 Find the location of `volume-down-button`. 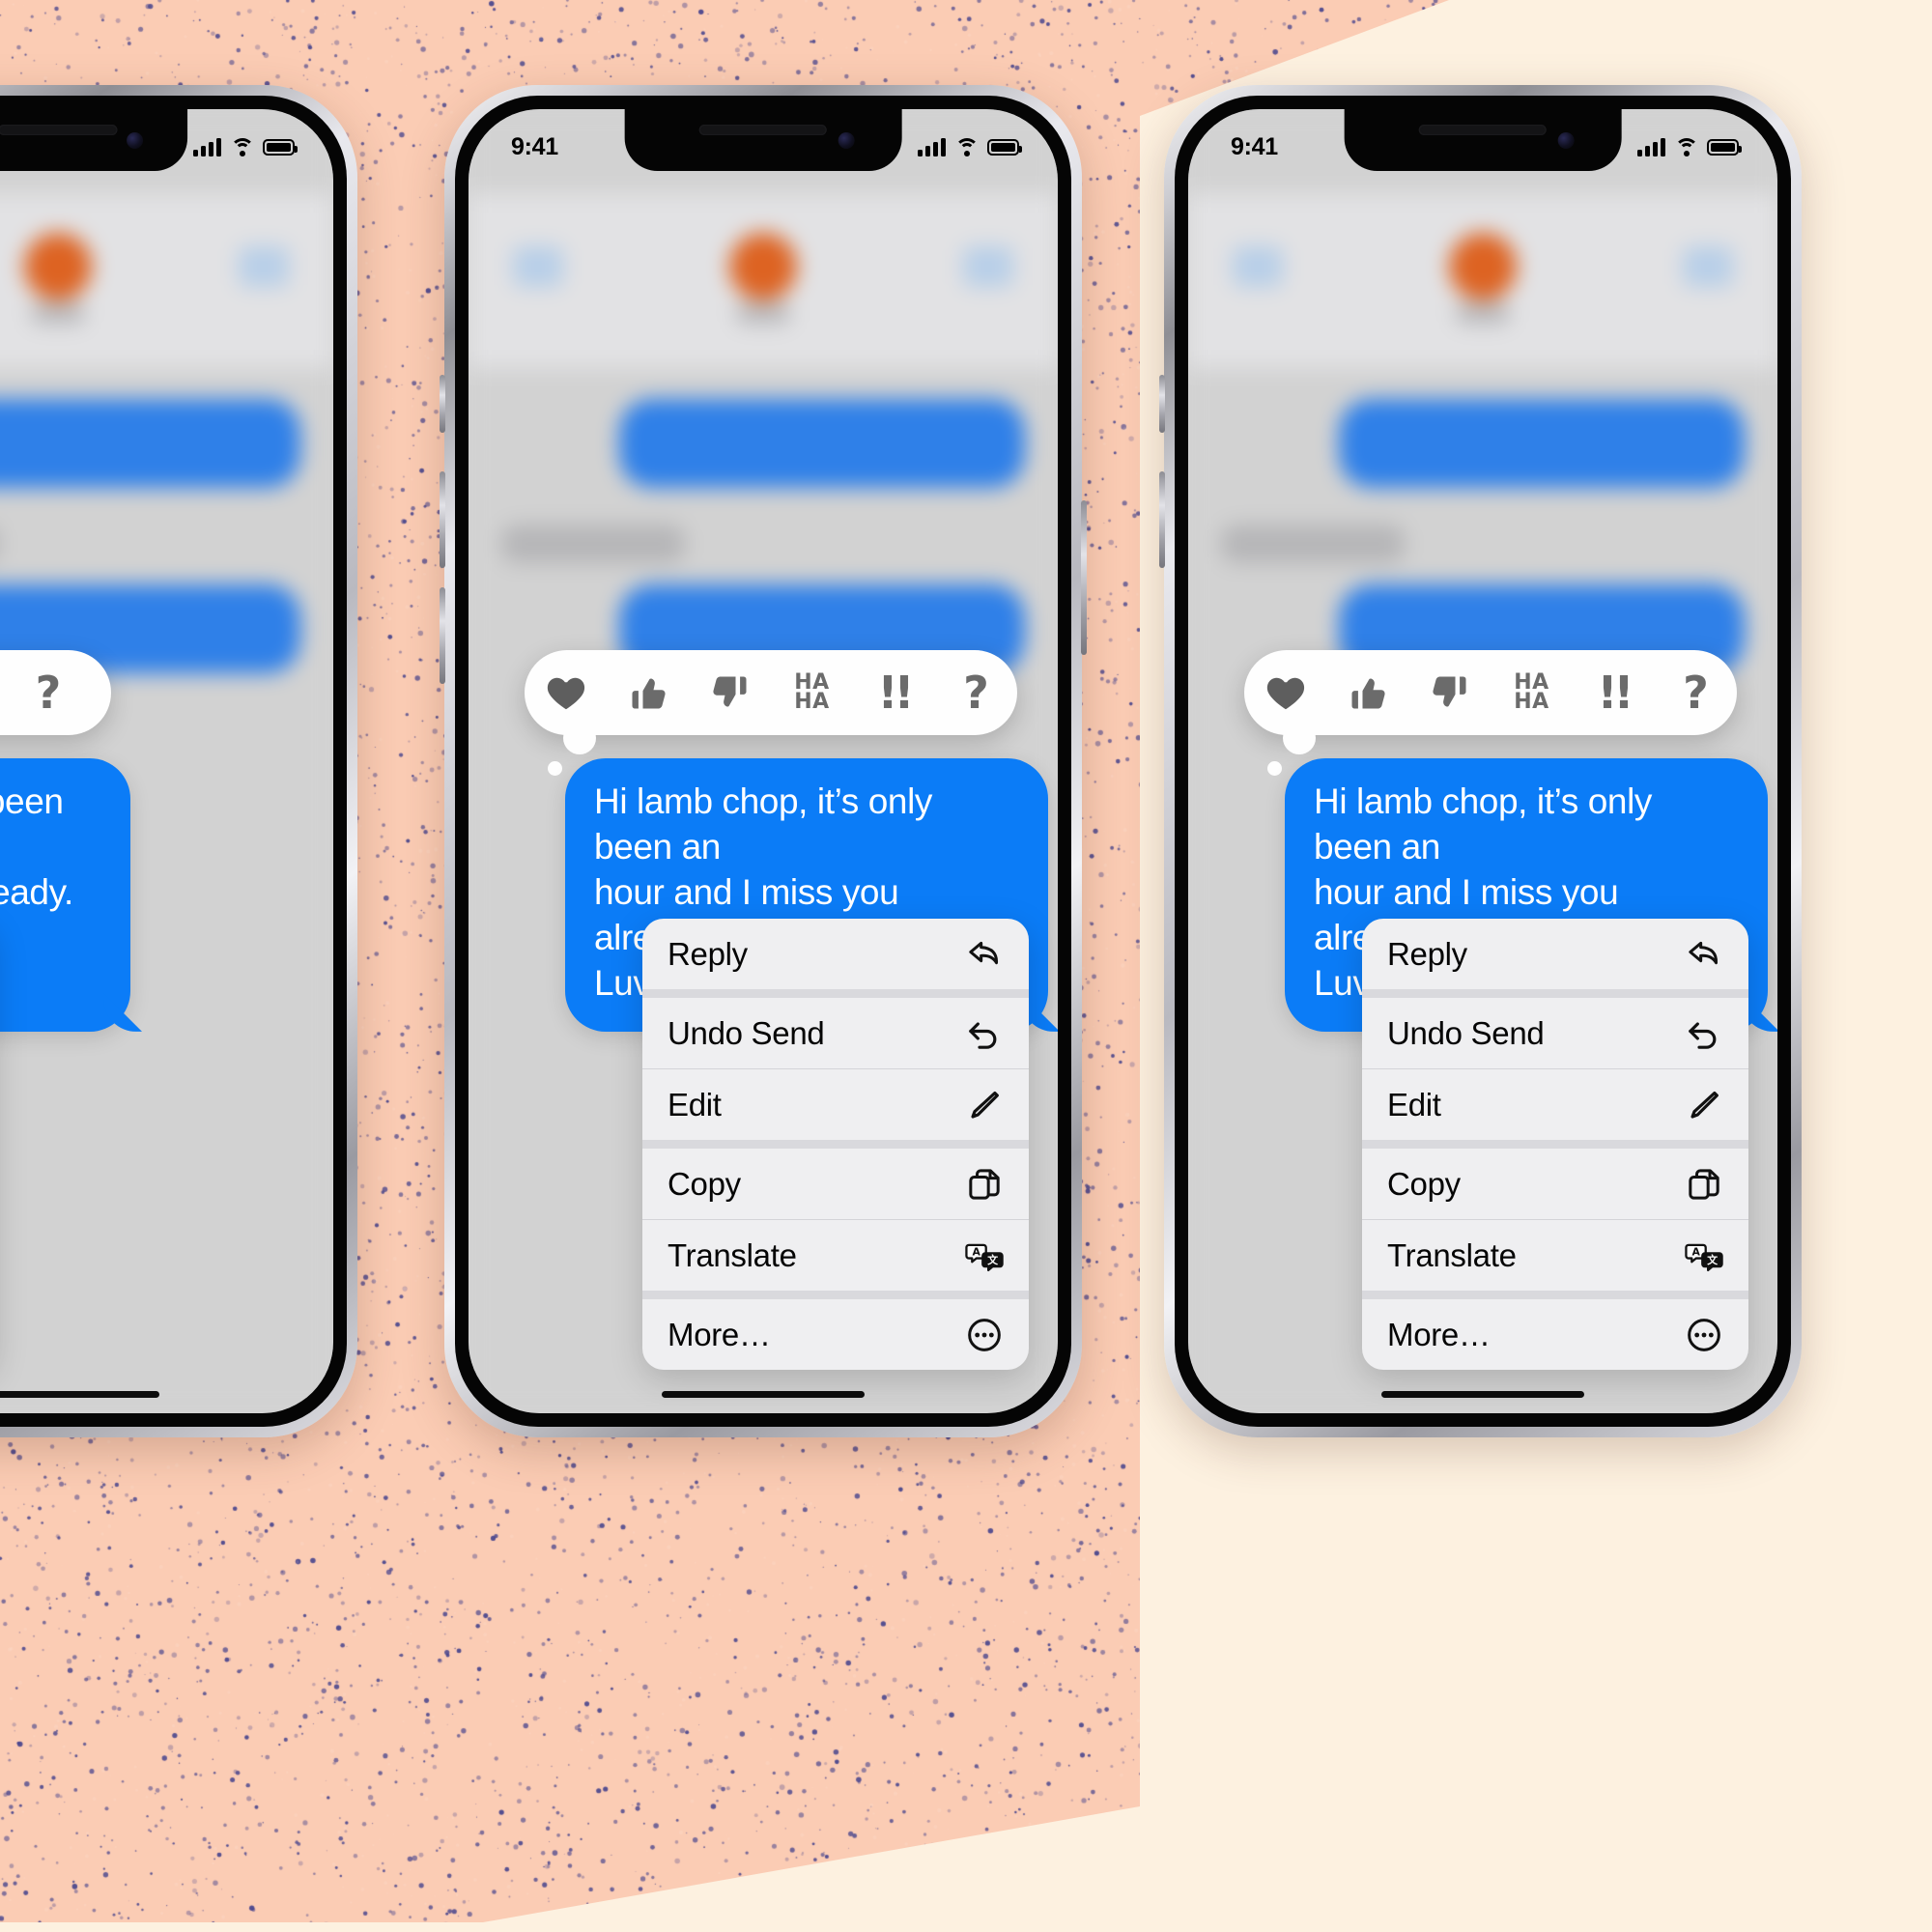

volume-down-button is located at coordinates (442, 635).